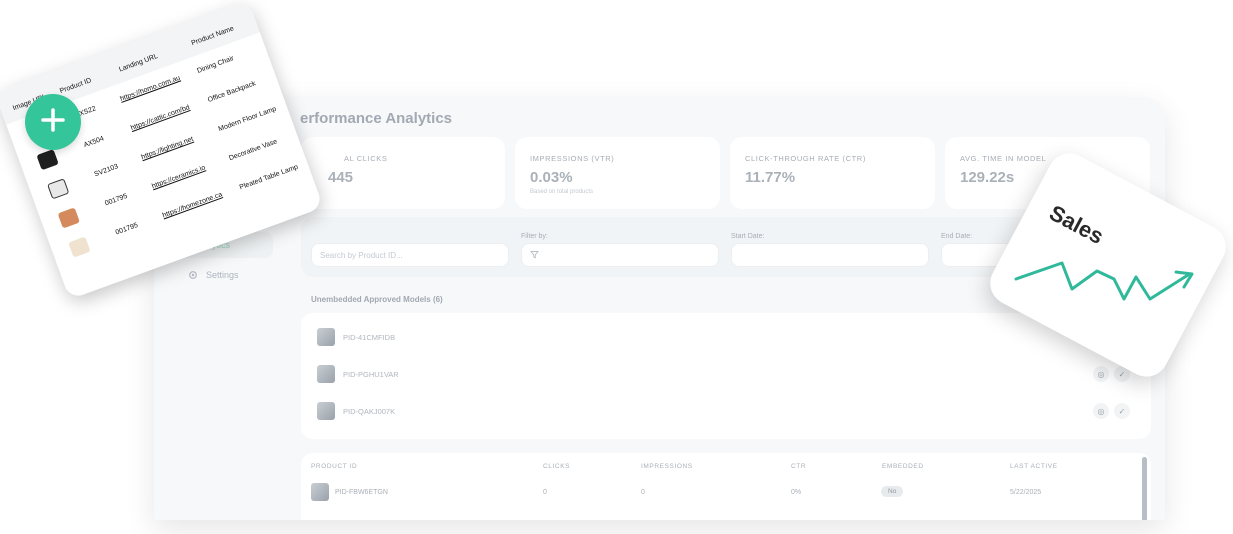 The height and width of the screenshot is (534, 1233). I want to click on stat-label: CLICK-THROUGH RATE (CTR), so click(805, 158).